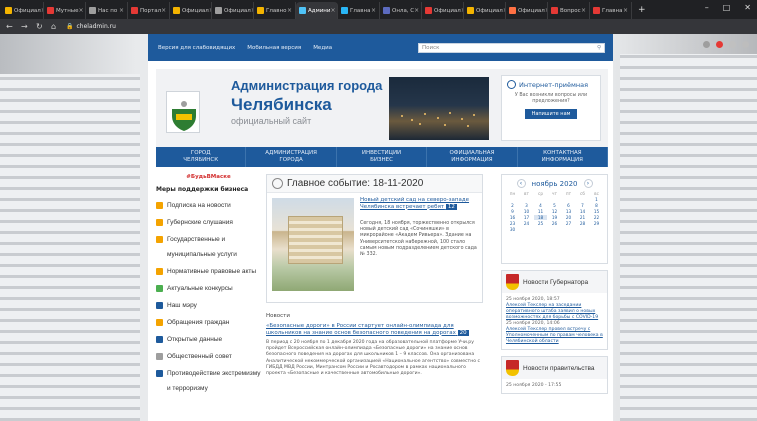 The width and height of the screenshot is (757, 421). I want to click on calendar-day: 28, so click(582, 223).